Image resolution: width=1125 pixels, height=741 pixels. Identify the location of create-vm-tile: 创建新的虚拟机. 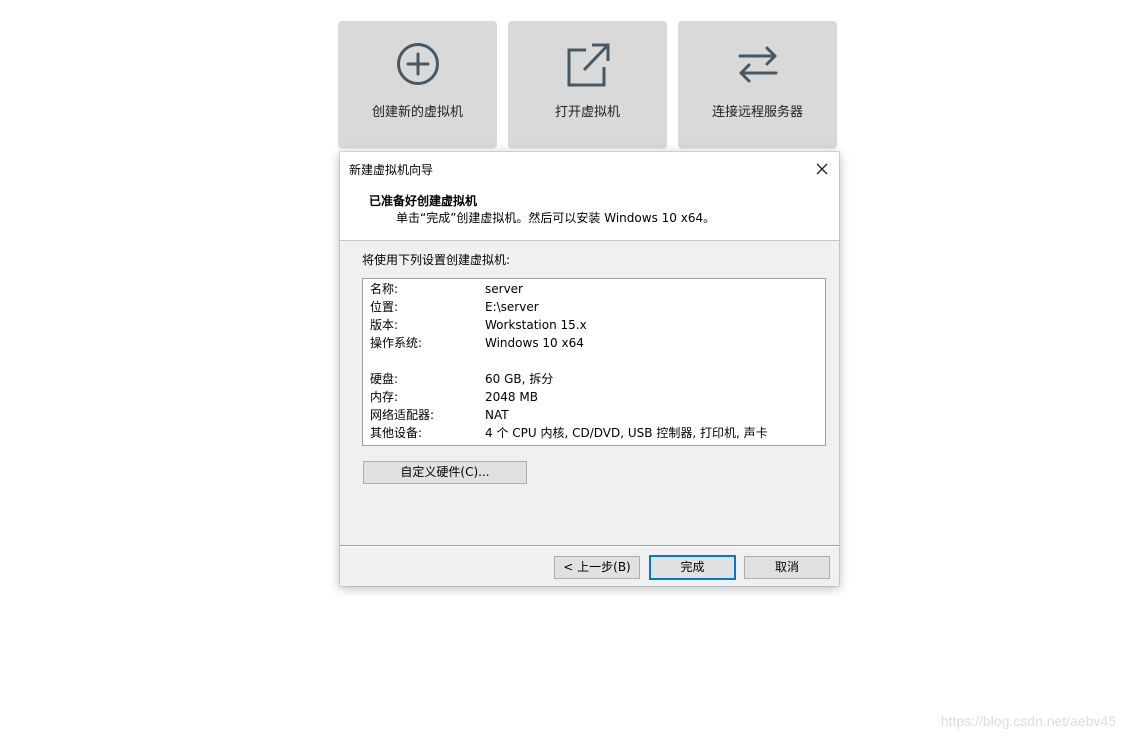
(417, 84).